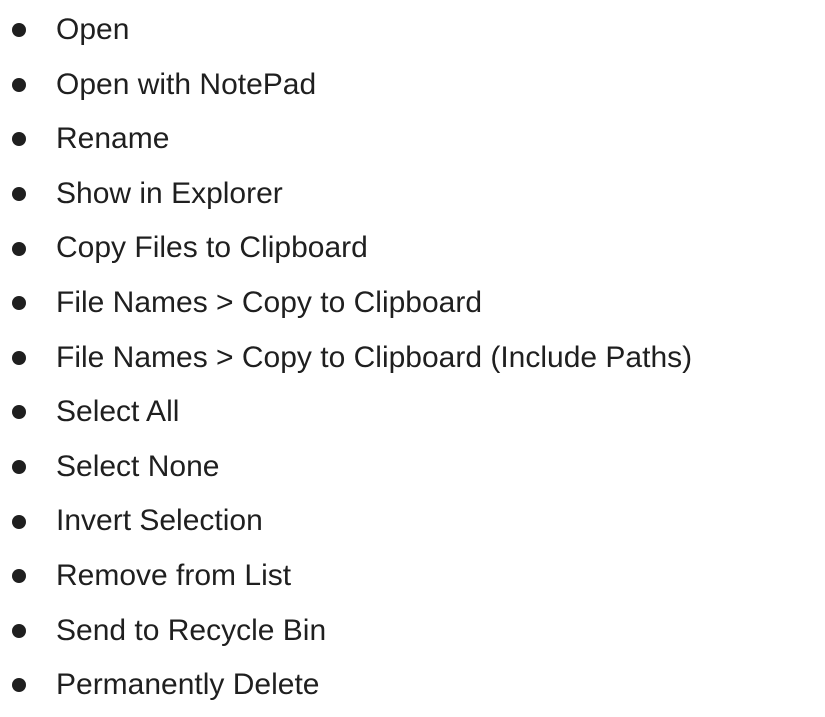 Image resolution: width=825 pixels, height=717 pixels. What do you see at coordinates (118, 412) in the screenshot?
I see `menu-item-label: Select All` at bounding box center [118, 412].